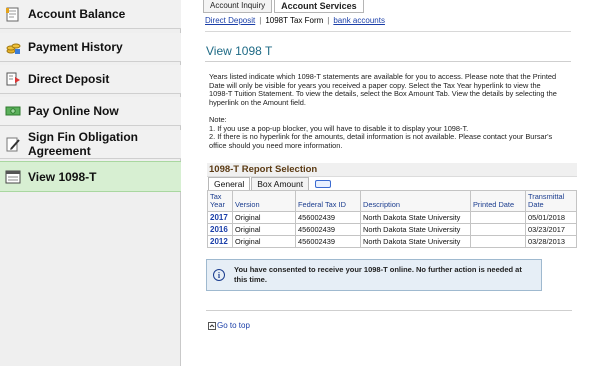  What do you see at coordinates (73, 111) in the screenshot?
I see `sidebar-item-label: Pay Online Now` at bounding box center [73, 111].